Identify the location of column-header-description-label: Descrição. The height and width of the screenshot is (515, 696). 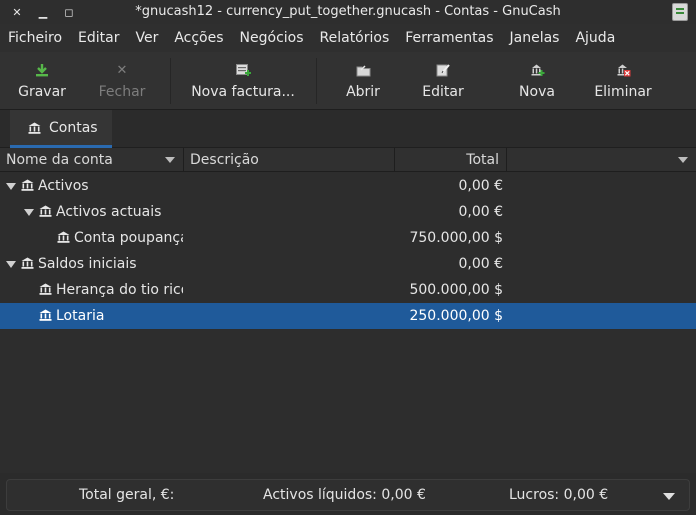
(224, 160).